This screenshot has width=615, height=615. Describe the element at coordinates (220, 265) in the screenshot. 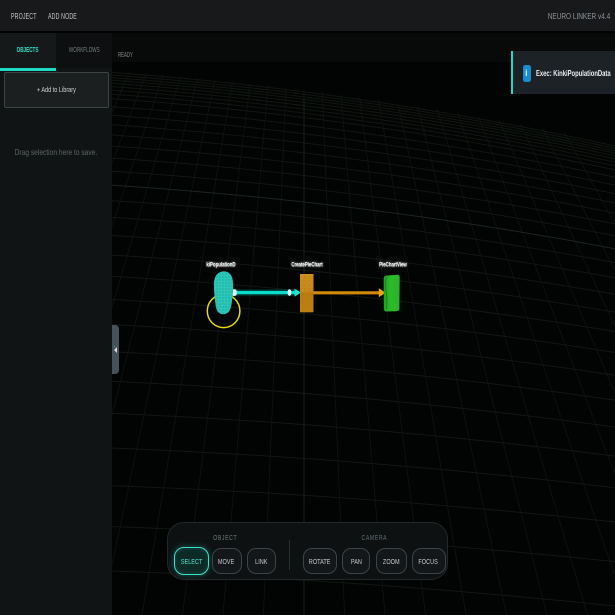

I see `svg-text: kiPopulationD` at that location.